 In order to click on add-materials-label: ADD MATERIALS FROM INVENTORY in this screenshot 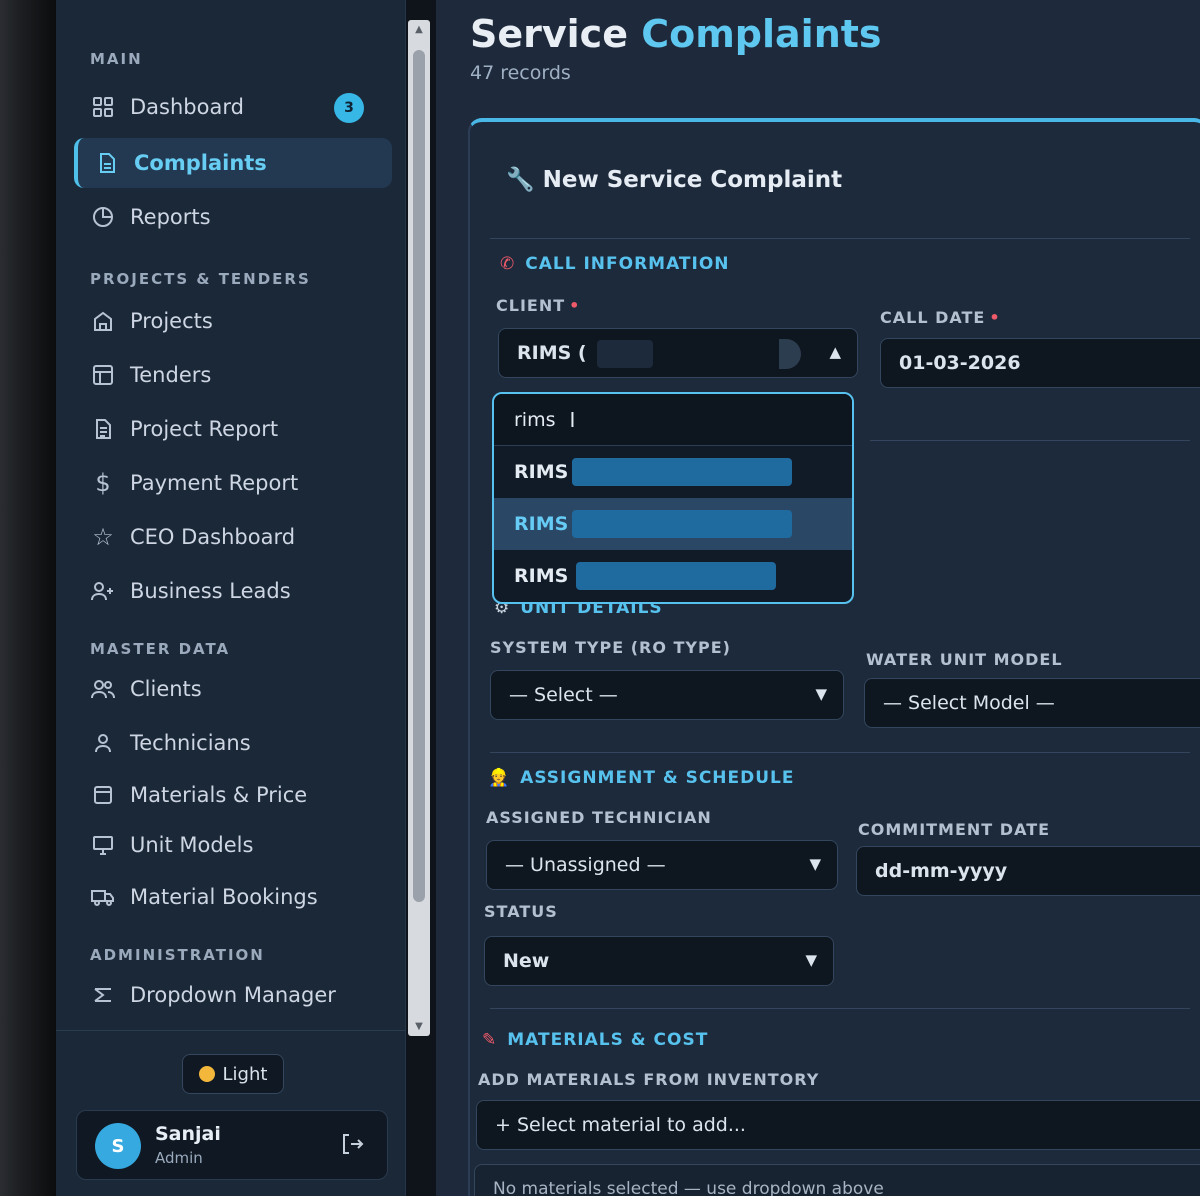, I will do `click(649, 1079)`.